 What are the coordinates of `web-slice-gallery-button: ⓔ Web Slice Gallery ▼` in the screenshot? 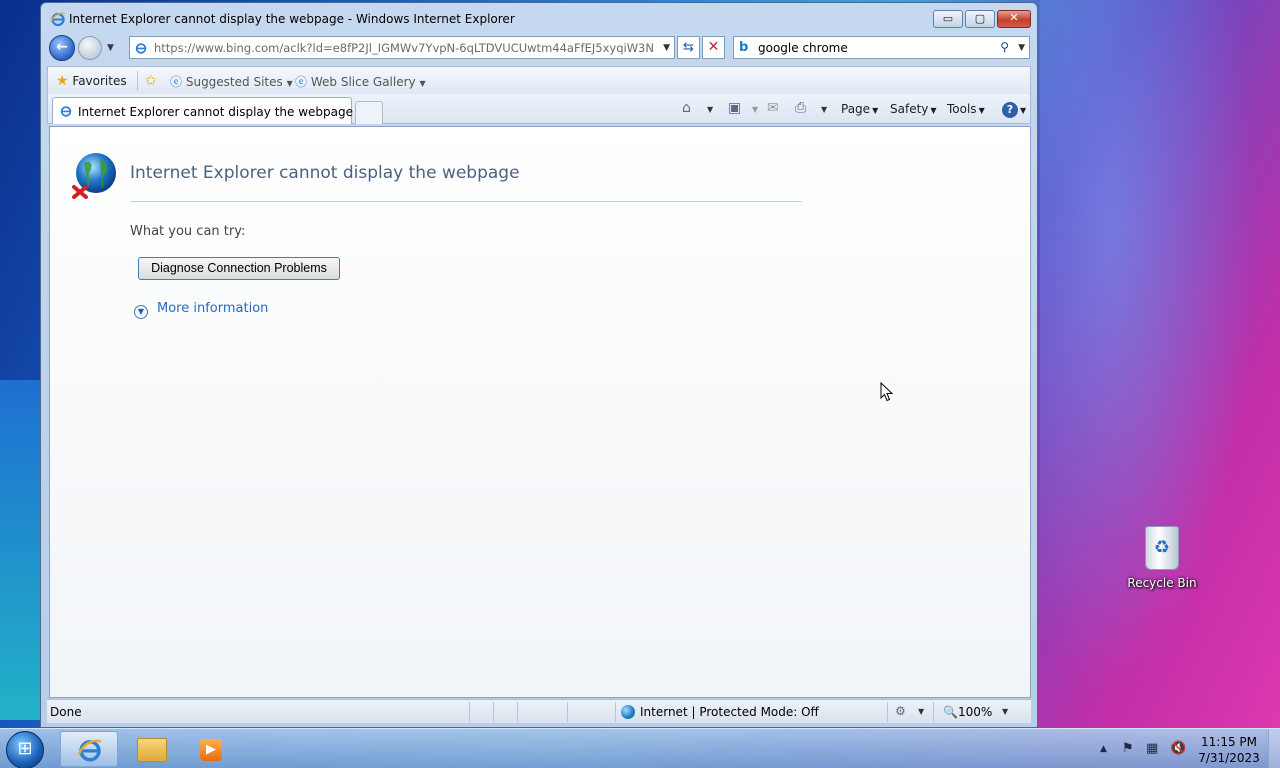 It's located at (360, 81).